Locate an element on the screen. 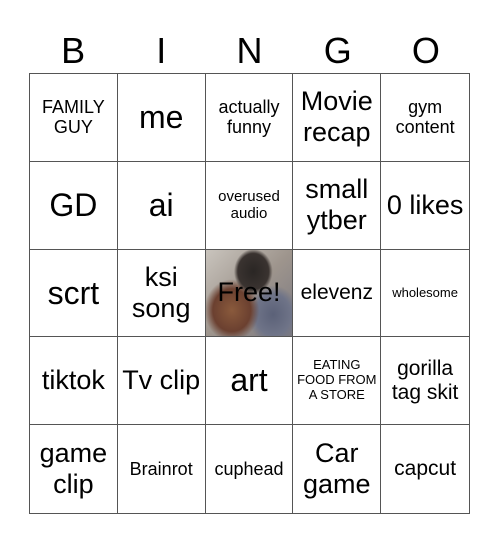 The image size is (500, 544). cell-text: Tv clip is located at coordinates (161, 380).